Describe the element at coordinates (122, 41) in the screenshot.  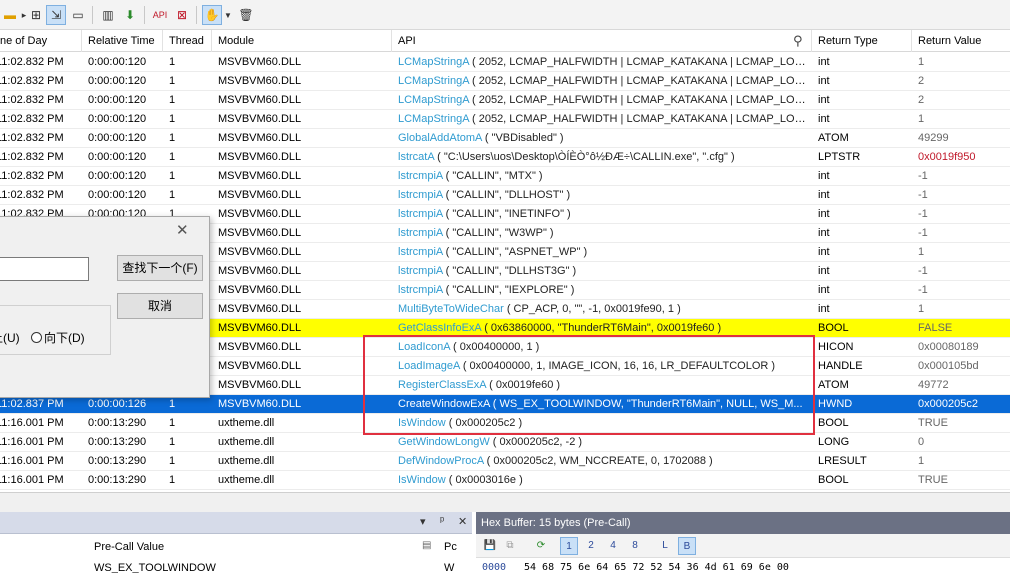
I see `col-relative-time: Relative Time` at that location.